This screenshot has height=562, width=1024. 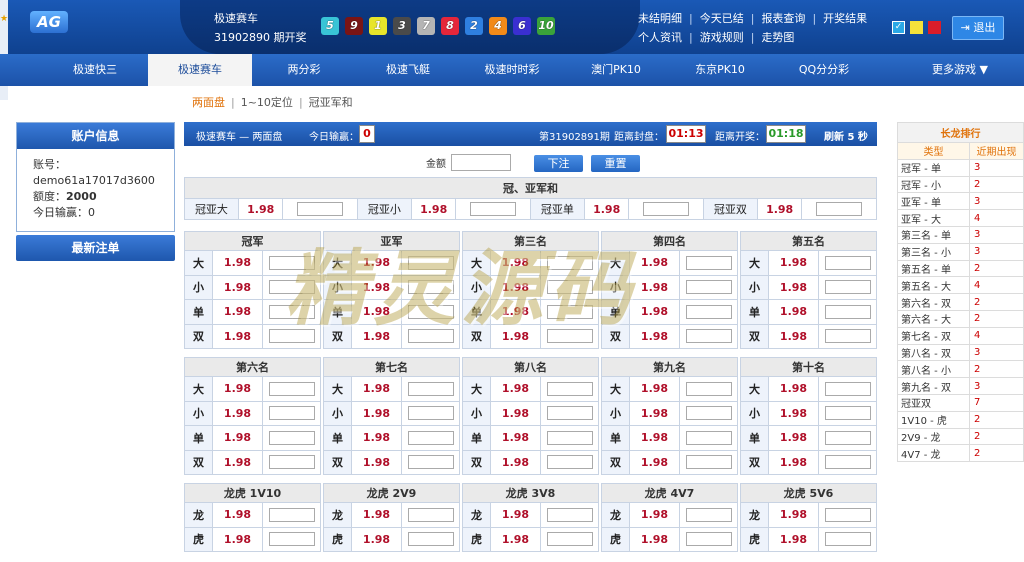 I want to click on top-link: 个人资讯, so click(x=660, y=37).